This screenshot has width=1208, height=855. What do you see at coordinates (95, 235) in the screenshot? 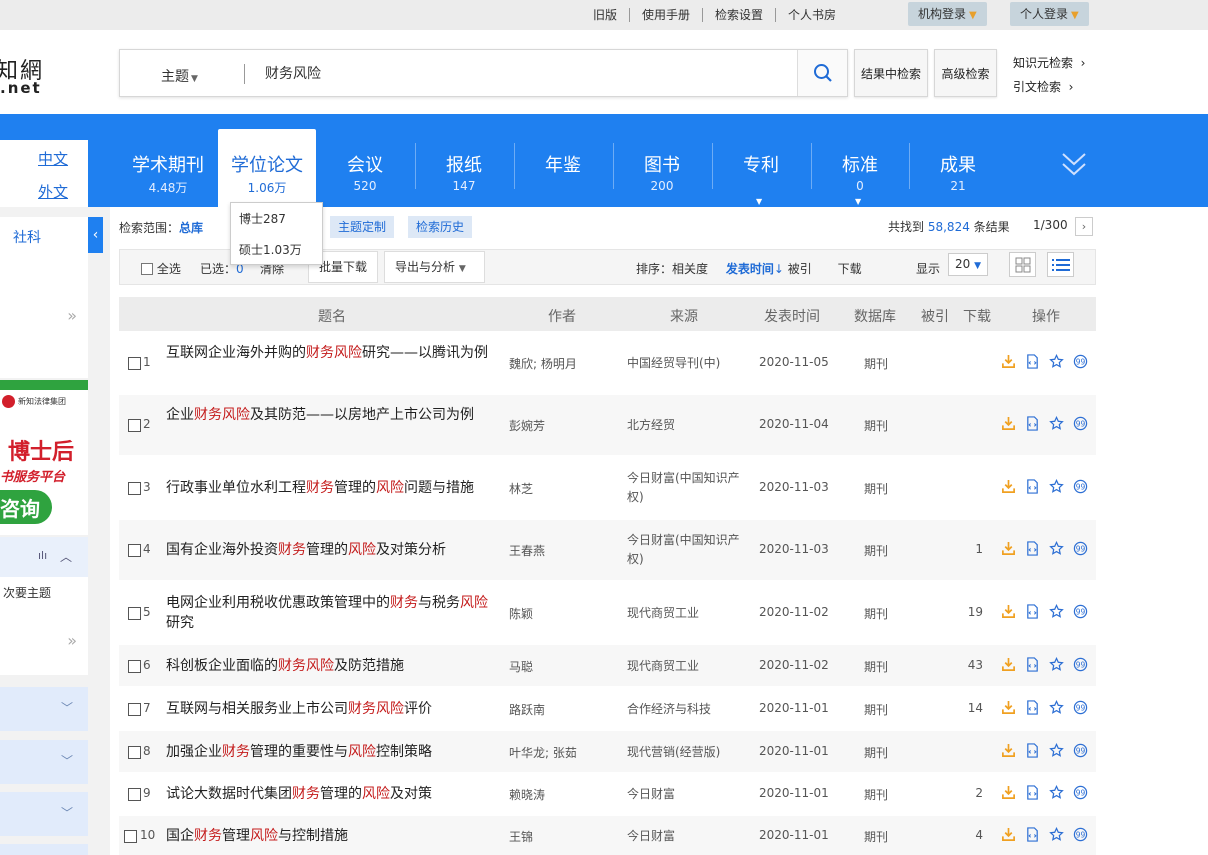
I see `sidebar-collapse-button: ‹` at bounding box center [95, 235].